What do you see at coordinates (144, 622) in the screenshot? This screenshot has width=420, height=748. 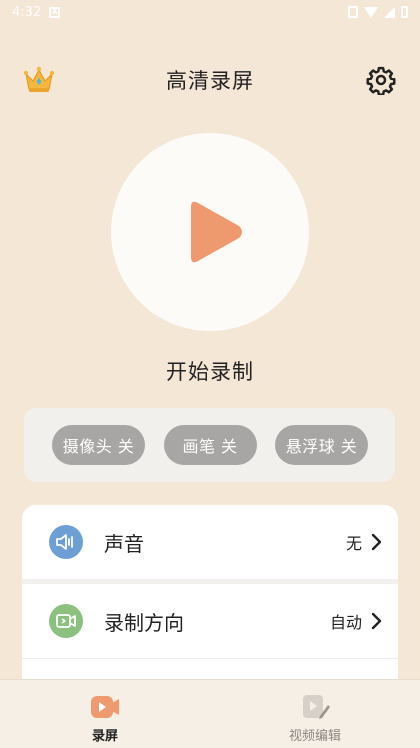 I see `direction-label: 录制方向` at bounding box center [144, 622].